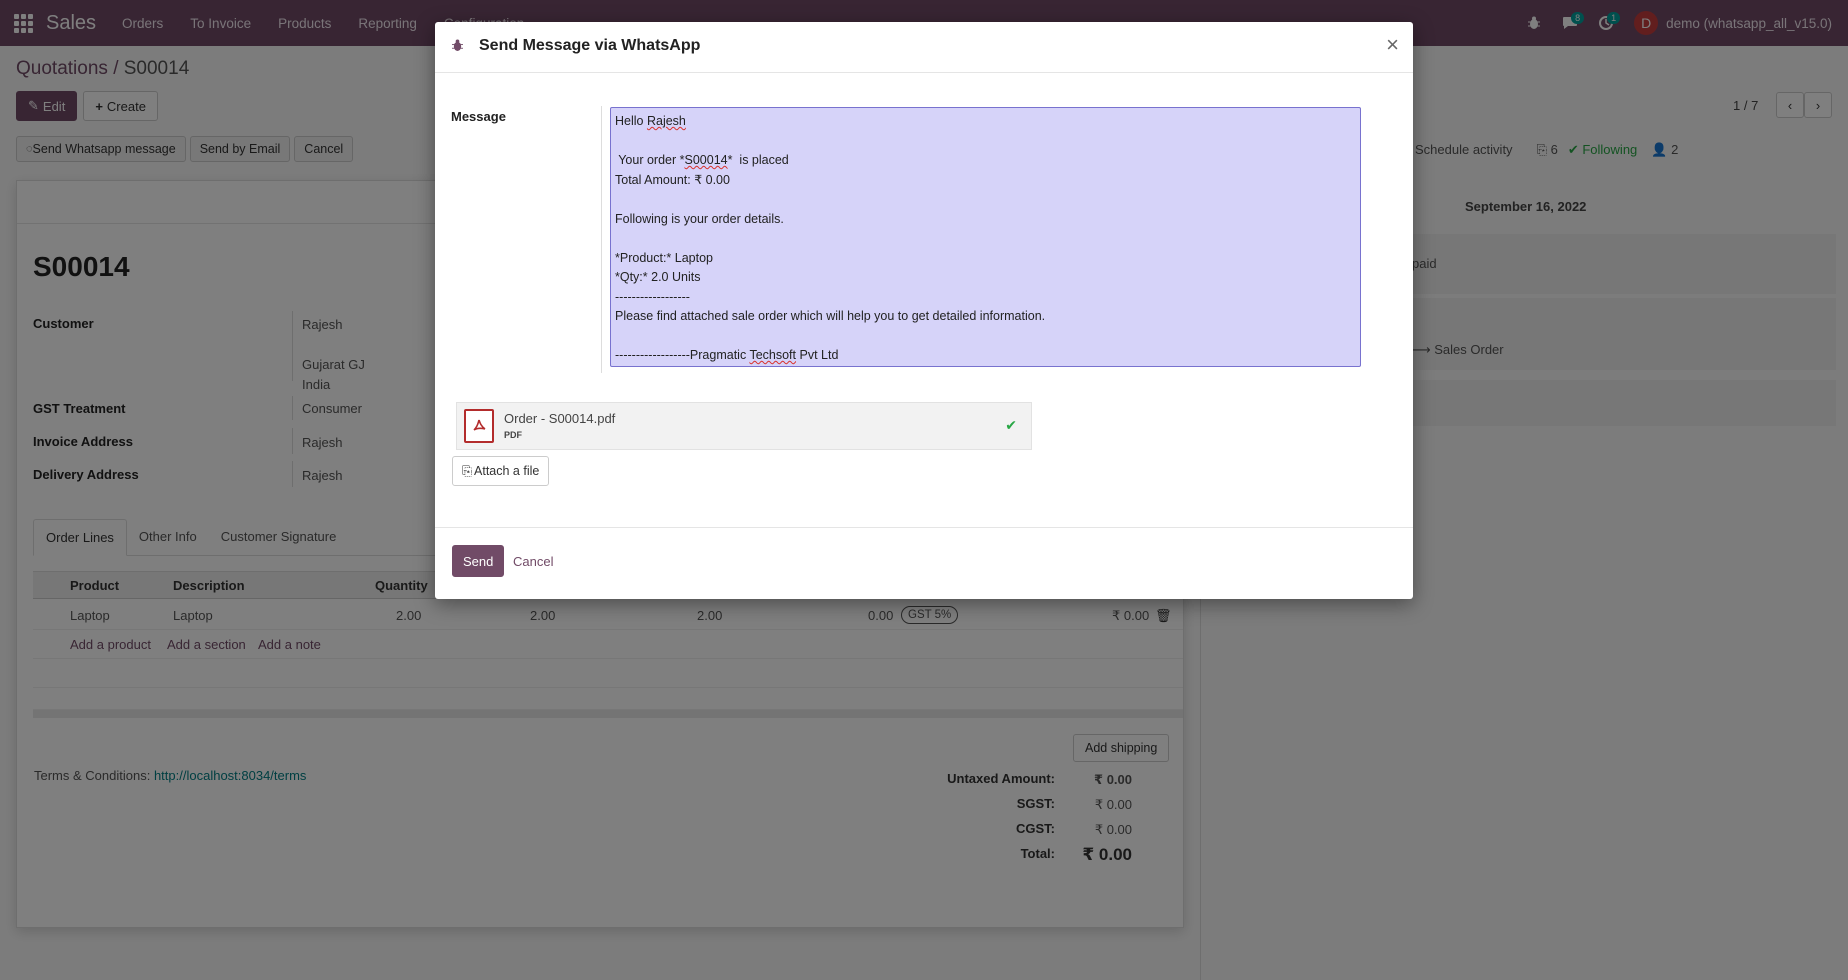 The height and width of the screenshot is (980, 1848). What do you see at coordinates (924, 563) in the screenshot?
I see `modal-footer: Send Cancel` at bounding box center [924, 563].